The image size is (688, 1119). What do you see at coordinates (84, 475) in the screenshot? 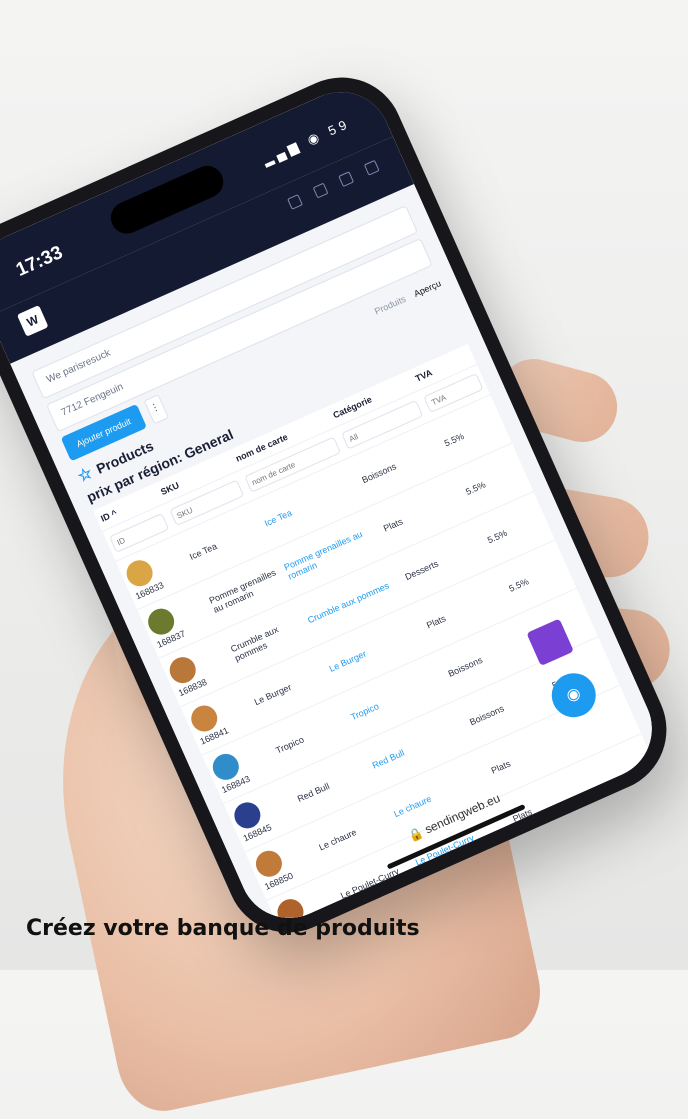
I see `star-icon: ☆` at bounding box center [84, 475].